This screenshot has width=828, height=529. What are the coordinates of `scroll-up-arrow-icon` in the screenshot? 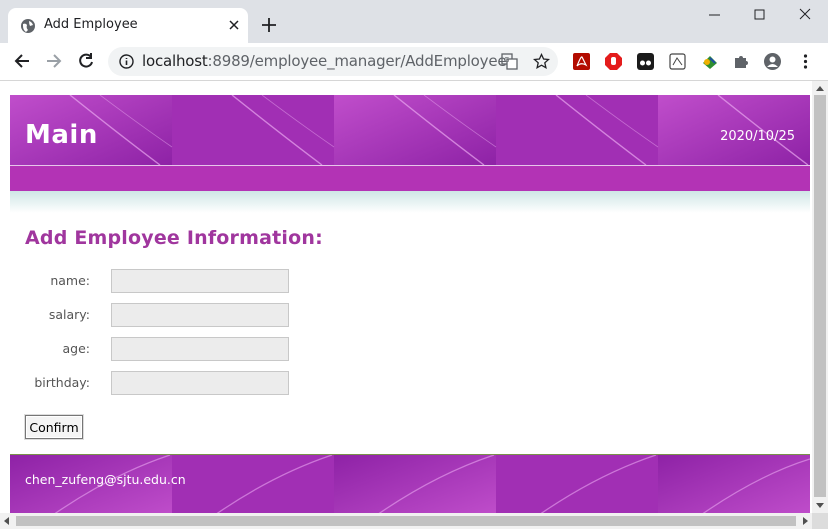 It's located at (820, 88).